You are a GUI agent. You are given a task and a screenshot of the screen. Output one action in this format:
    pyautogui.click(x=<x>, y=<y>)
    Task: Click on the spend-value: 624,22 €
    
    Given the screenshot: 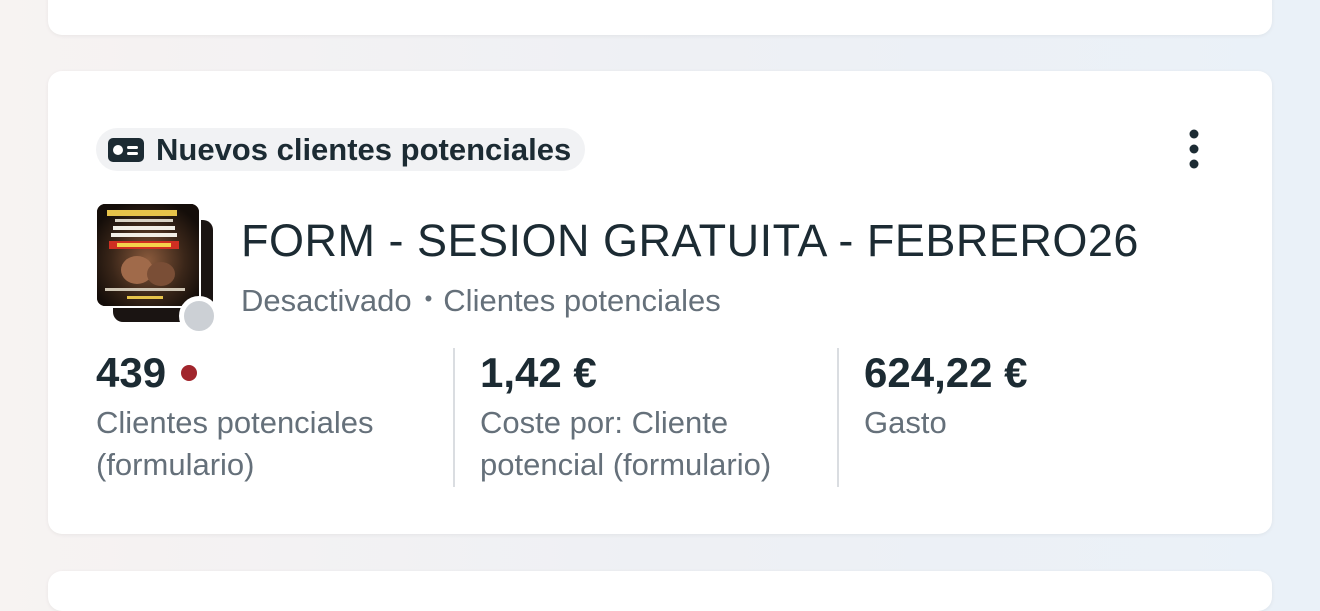 What is the action you would take?
    pyautogui.click(x=946, y=372)
    